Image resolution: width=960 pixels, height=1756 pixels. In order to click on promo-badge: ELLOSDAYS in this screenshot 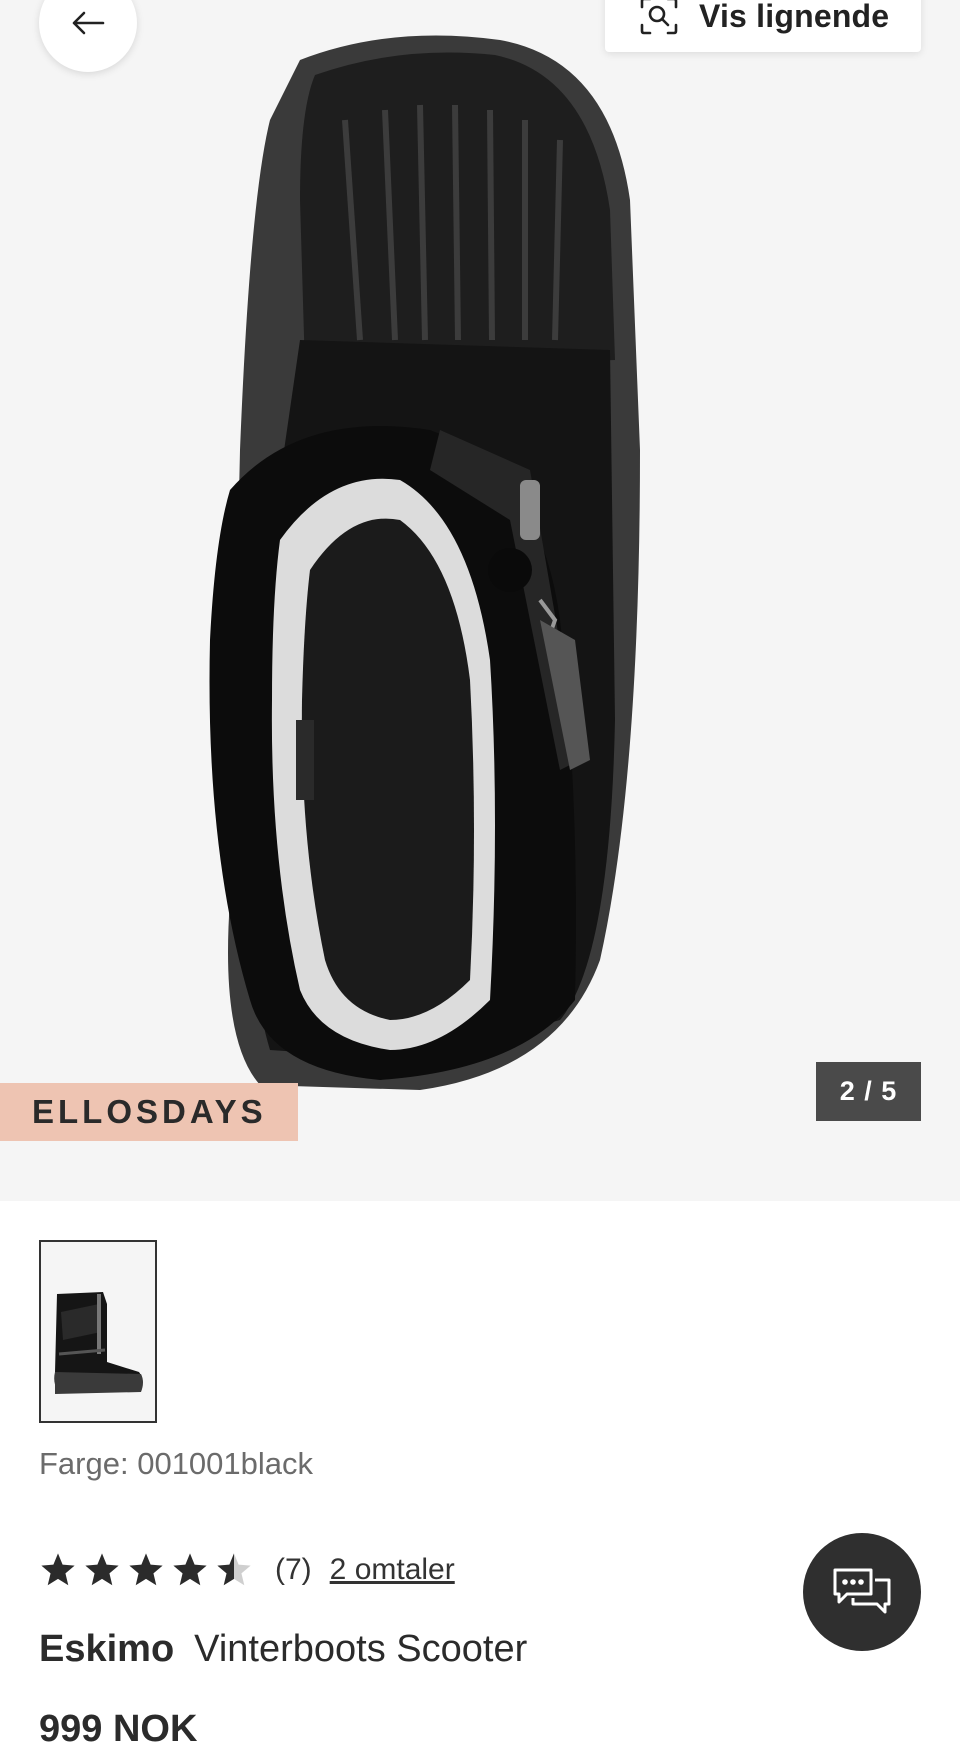, I will do `click(149, 1112)`.